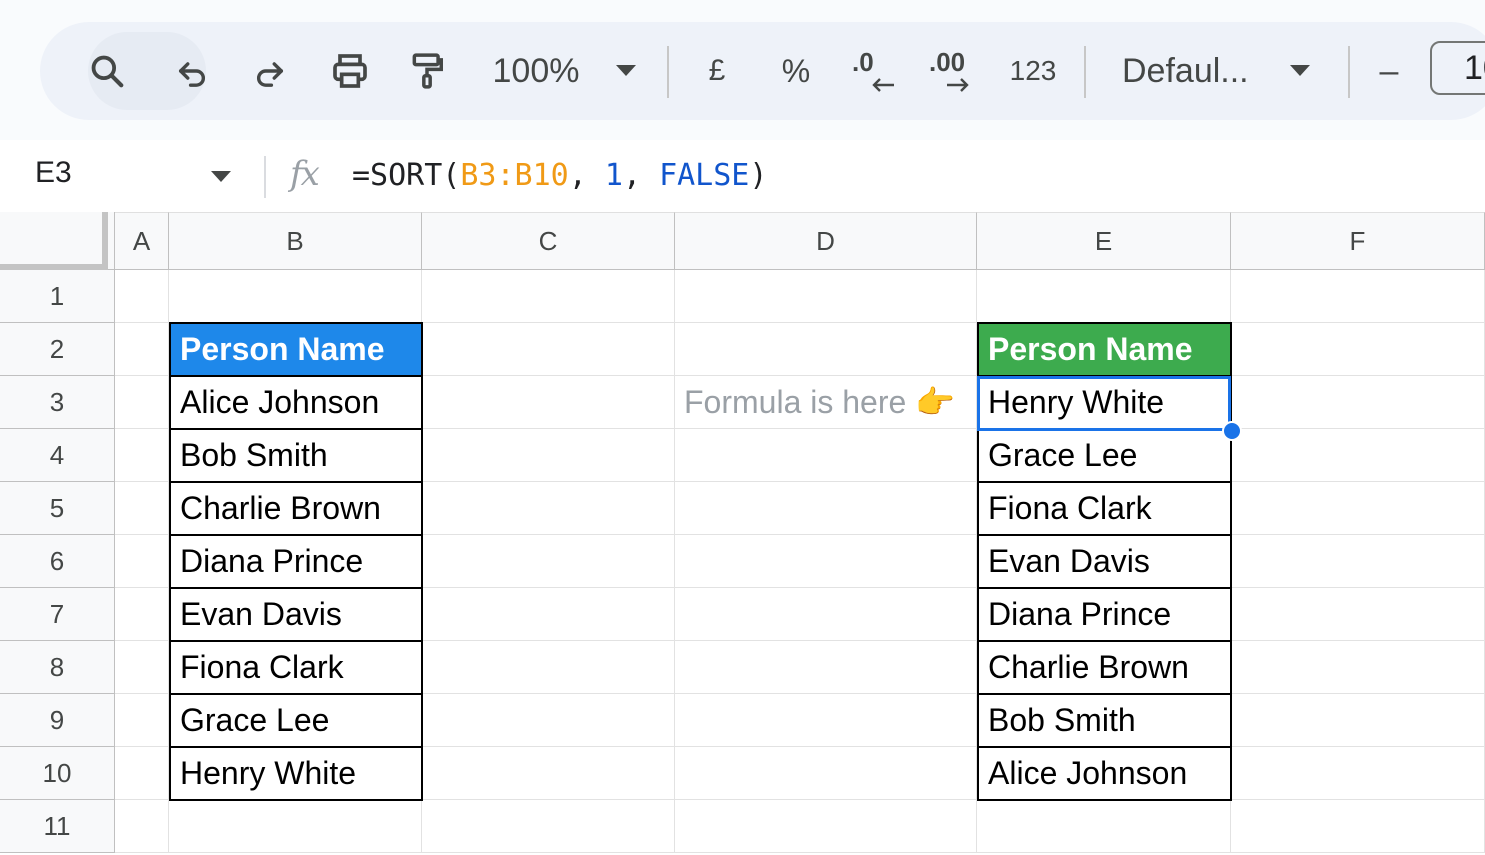  I want to click on row-header-7: 7, so click(57, 614).